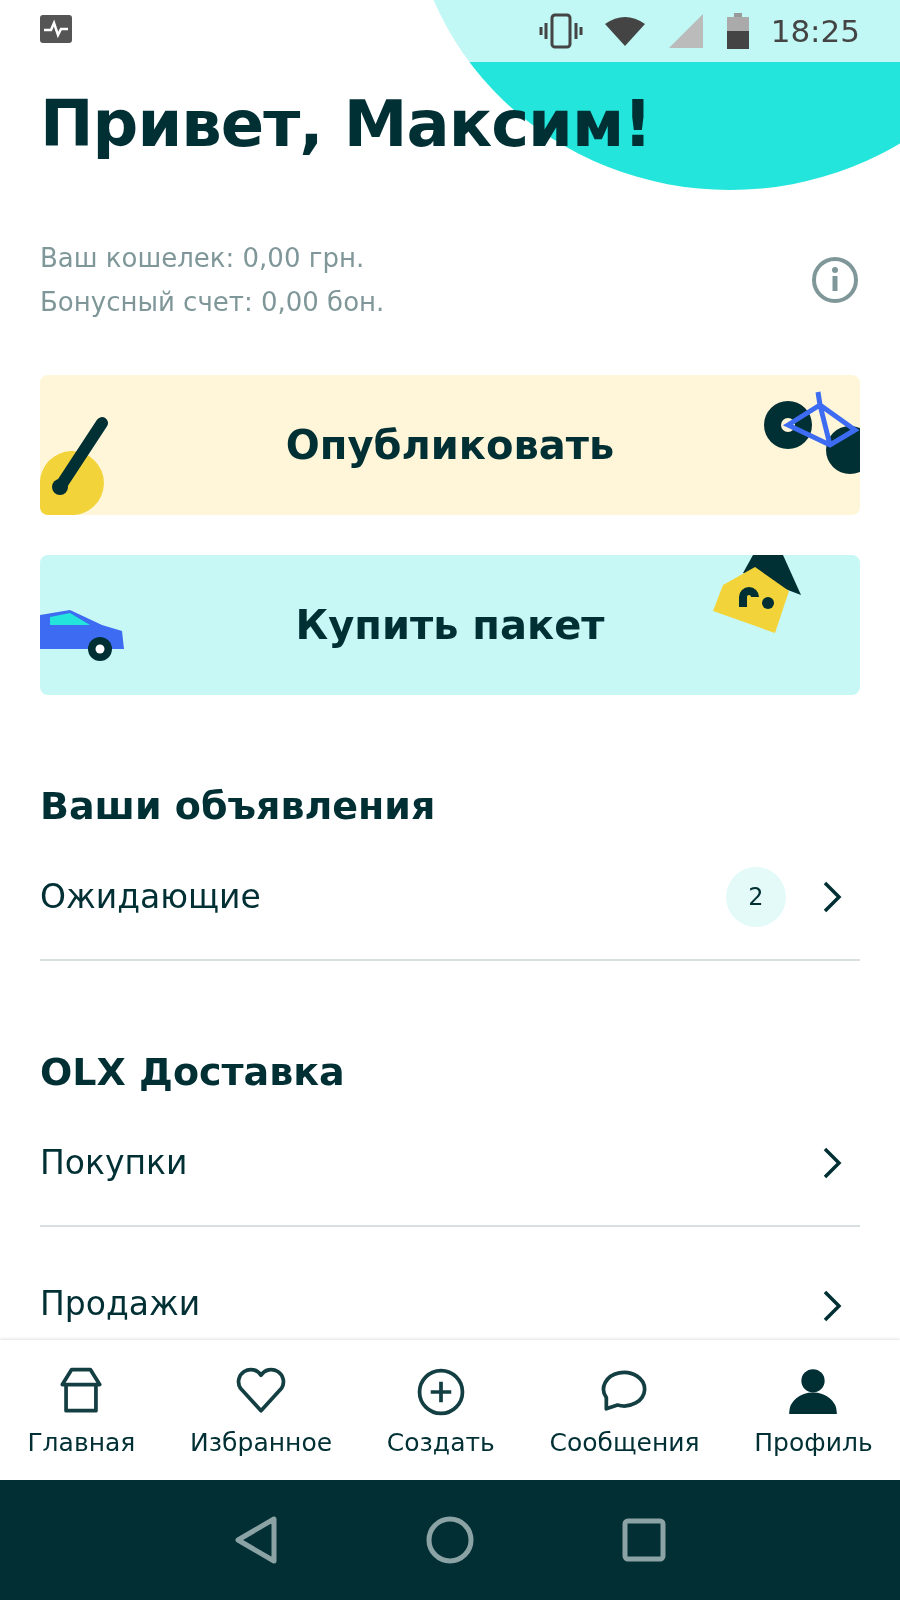 Image resolution: width=900 pixels, height=1600 pixels. What do you see at coordinates (255, 1540) in the screenshot?
I see `back-icon` at bounding box center [255, 1540].